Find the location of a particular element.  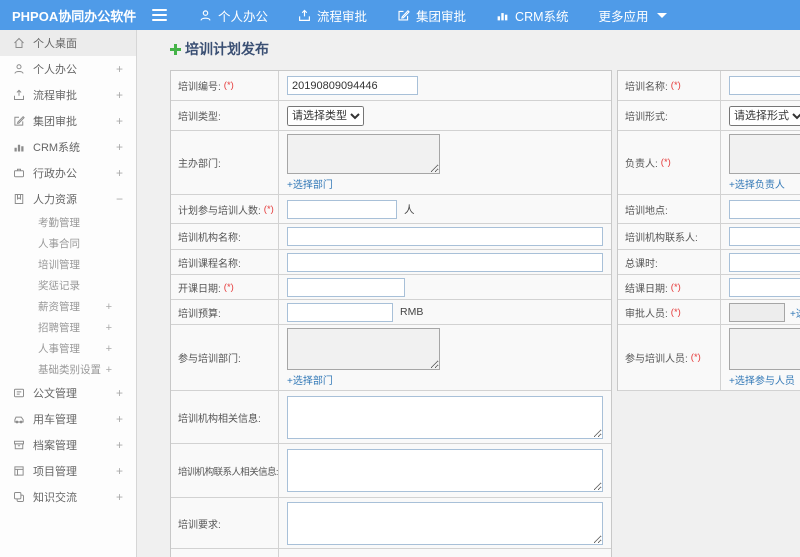

training-type-select: 请选择类型 is located at coordinates (325, 115).